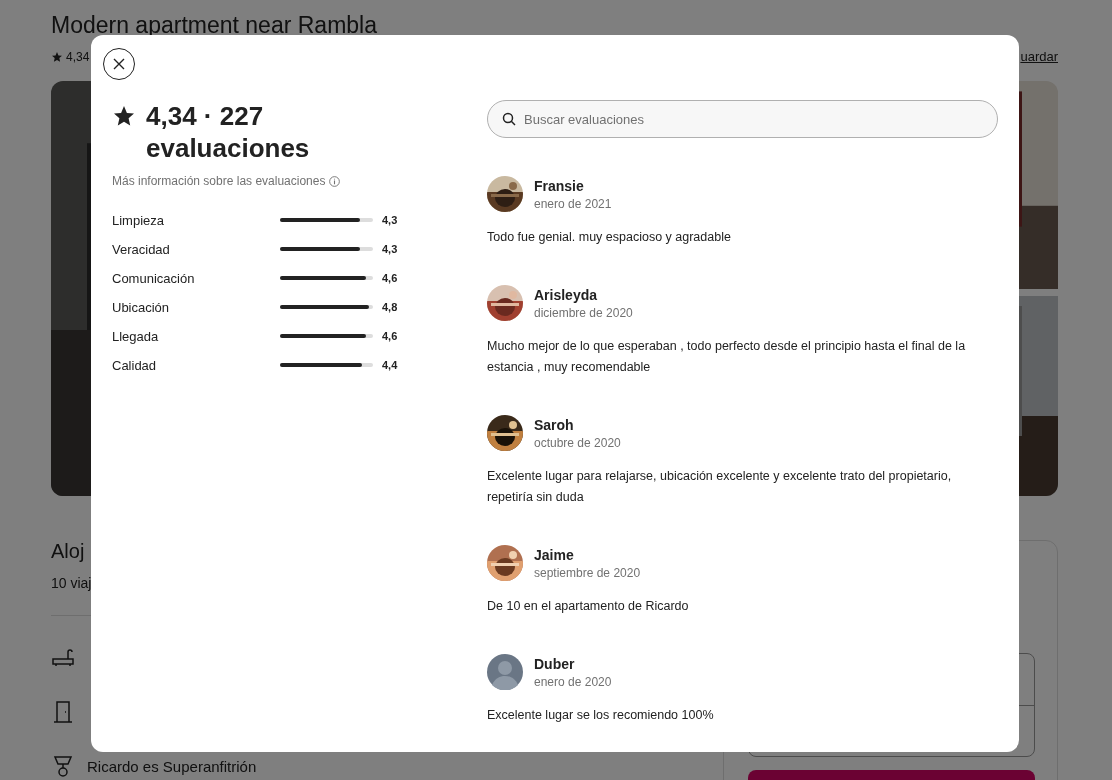 This screenshot has height=780, width=1112. Describe the element at coordinates (141, 307) in the screenshot. I see `category-label: Ubicación` at that location.